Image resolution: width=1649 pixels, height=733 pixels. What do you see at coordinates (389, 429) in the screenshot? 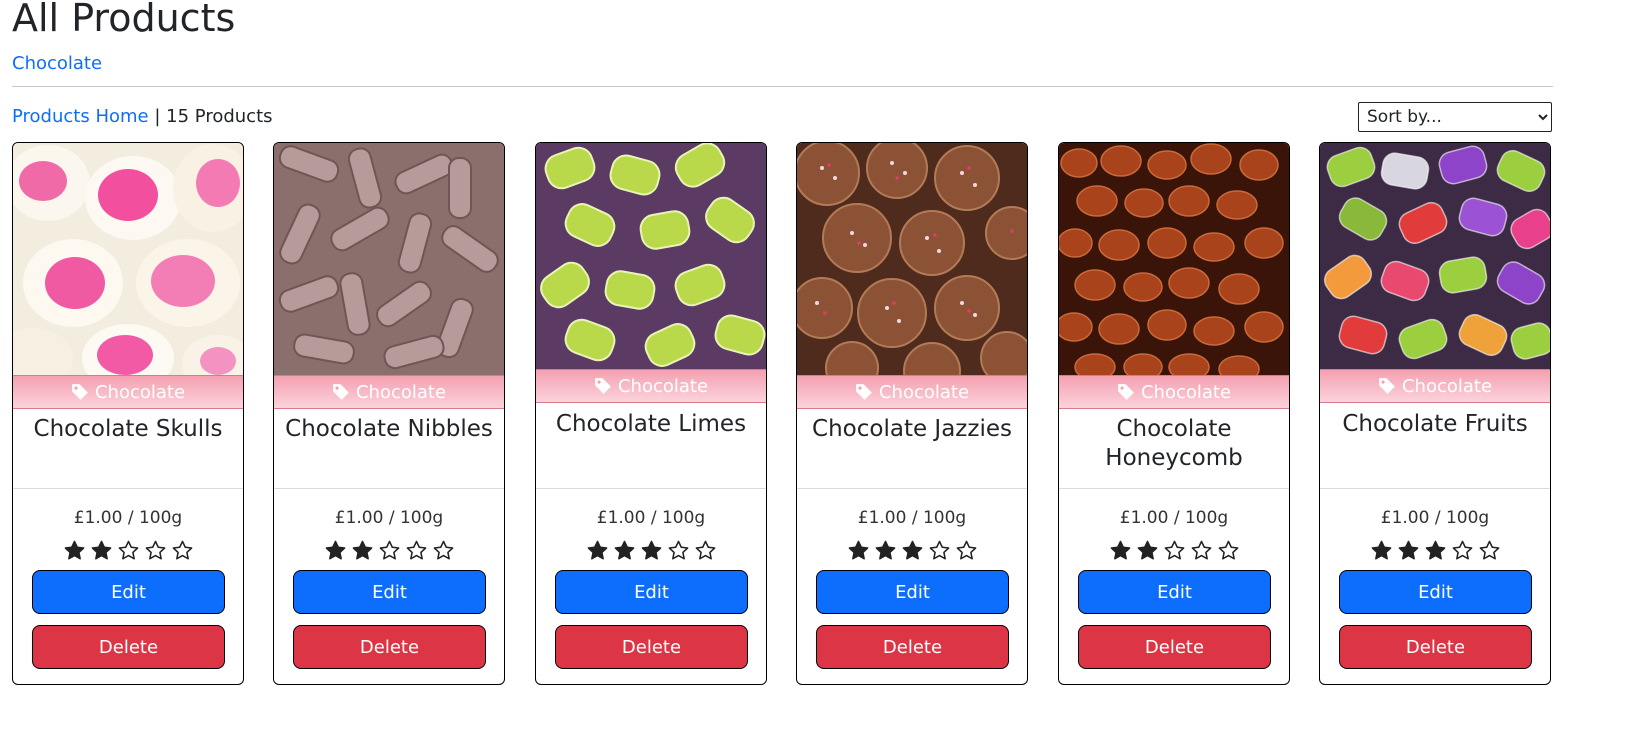
I see `product-name: Chocolate Nibbles` at bounding box center [389, 429].